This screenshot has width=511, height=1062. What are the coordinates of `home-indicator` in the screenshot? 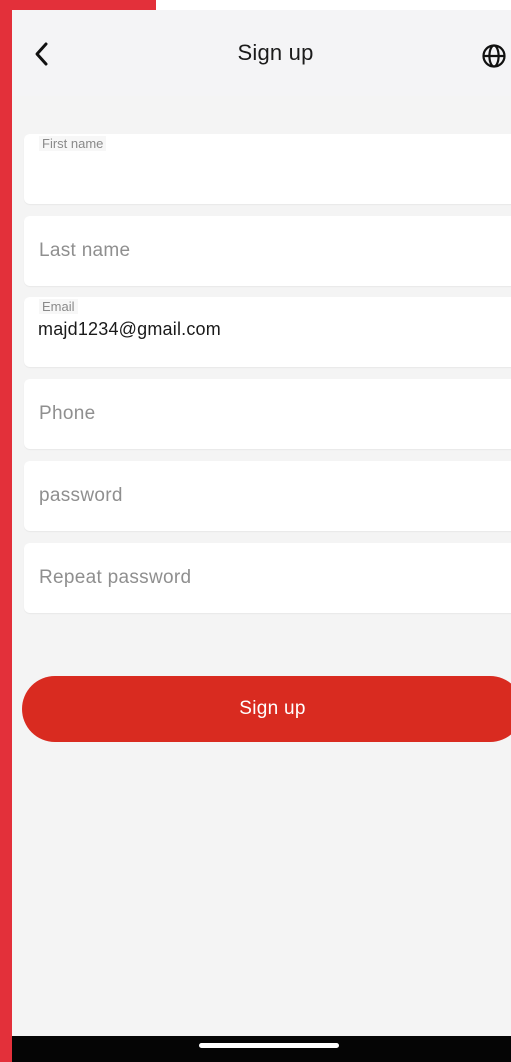 It's located at (269, 1045).